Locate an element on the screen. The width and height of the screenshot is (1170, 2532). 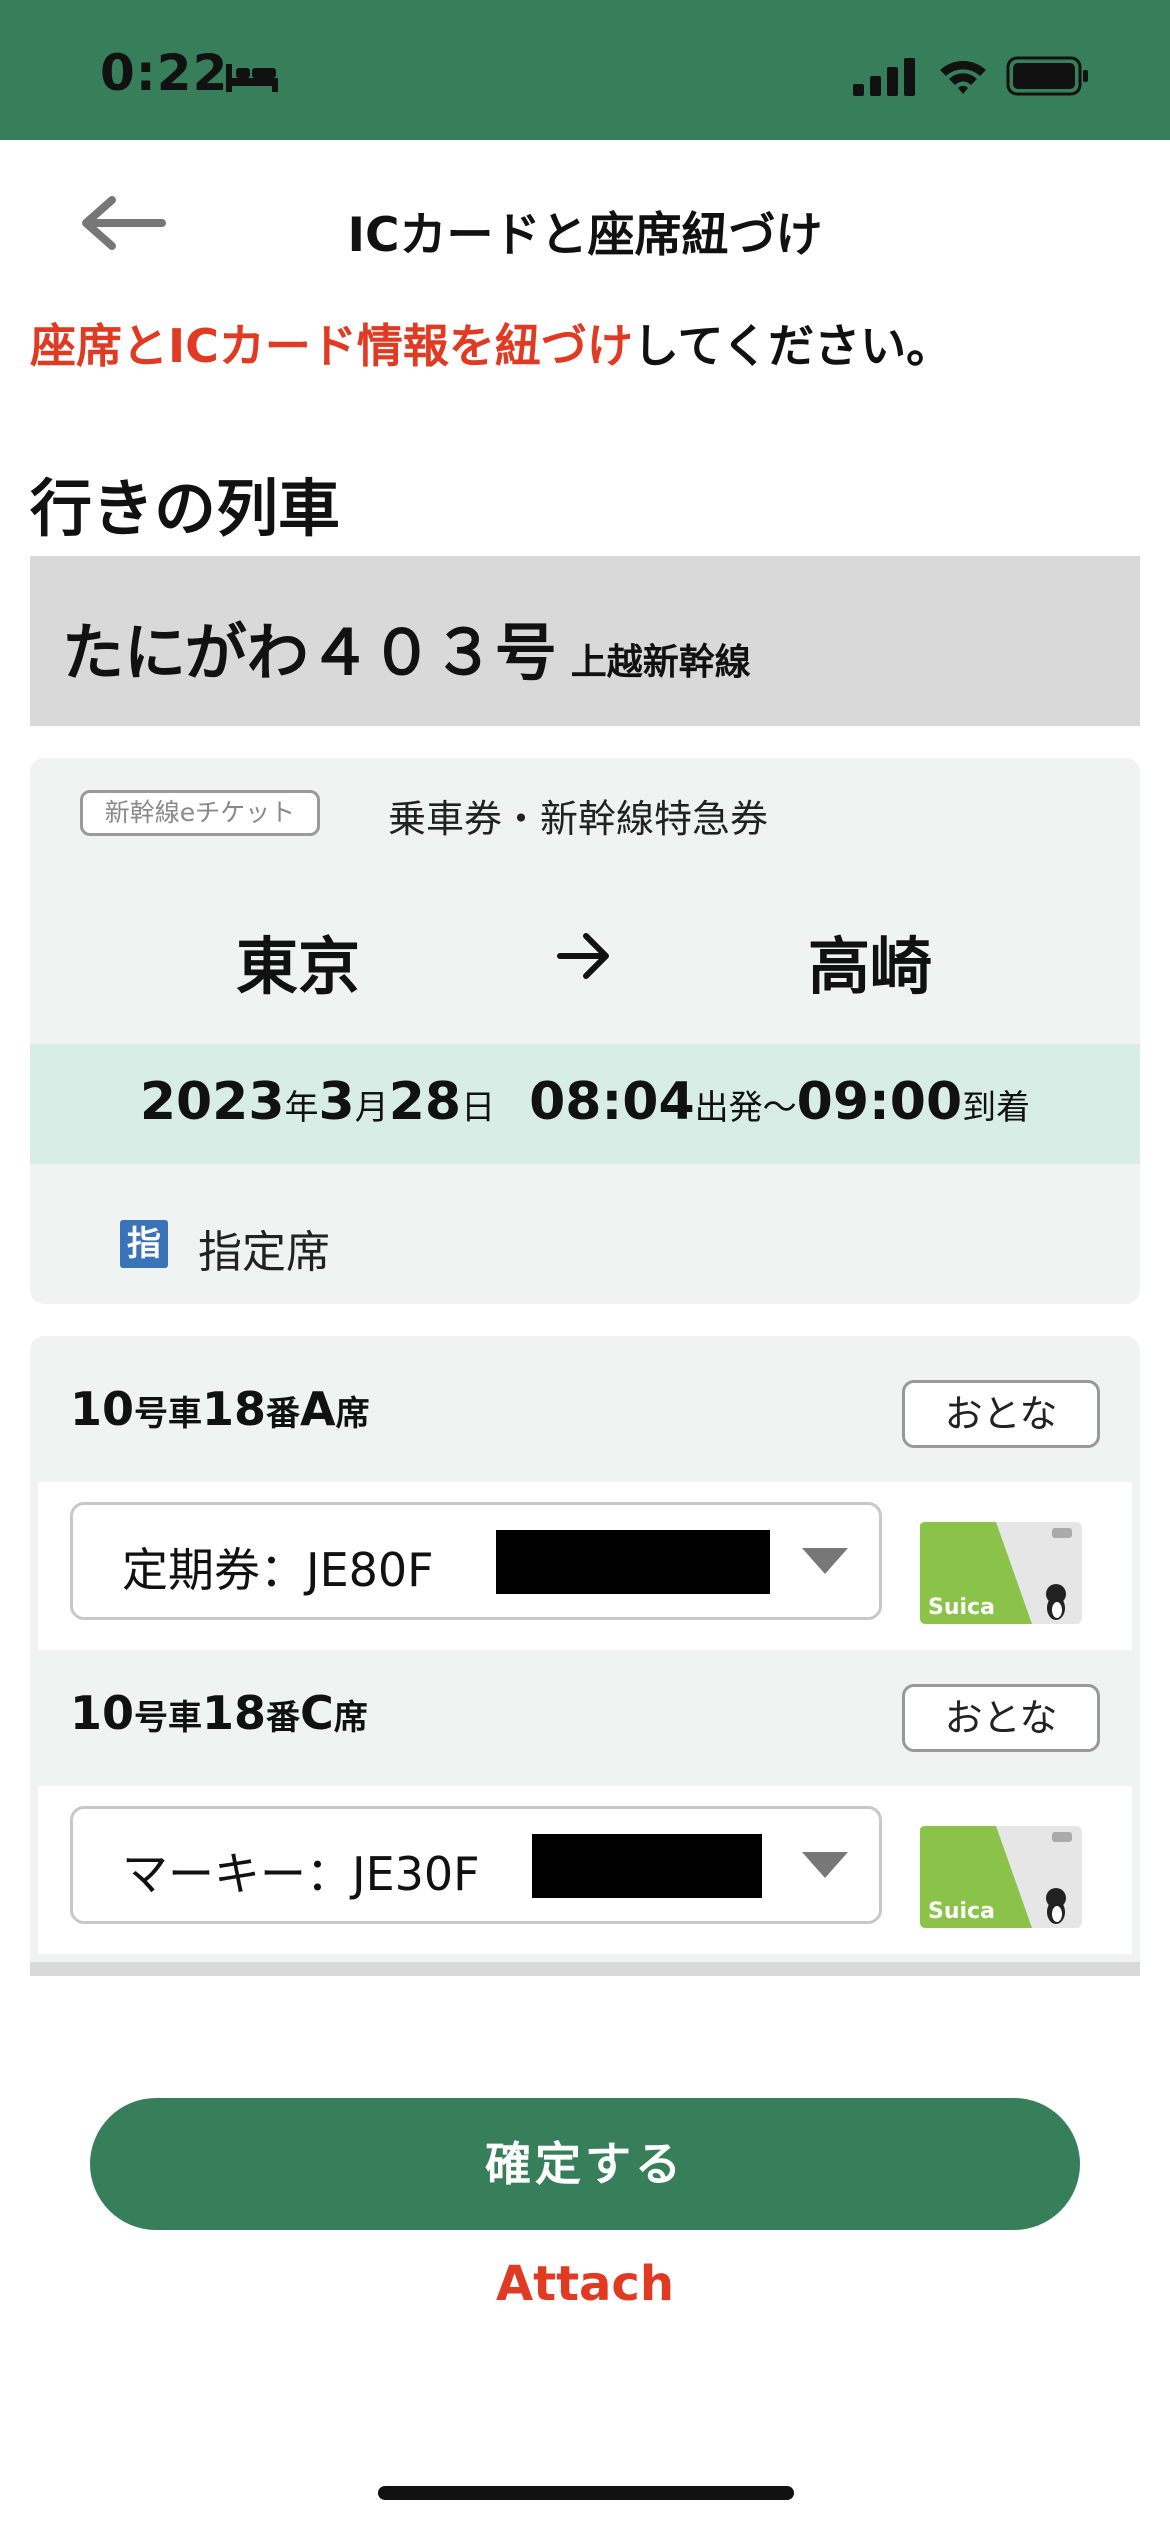
arrive-label: 到着 is located at coordinates (996, 1108).